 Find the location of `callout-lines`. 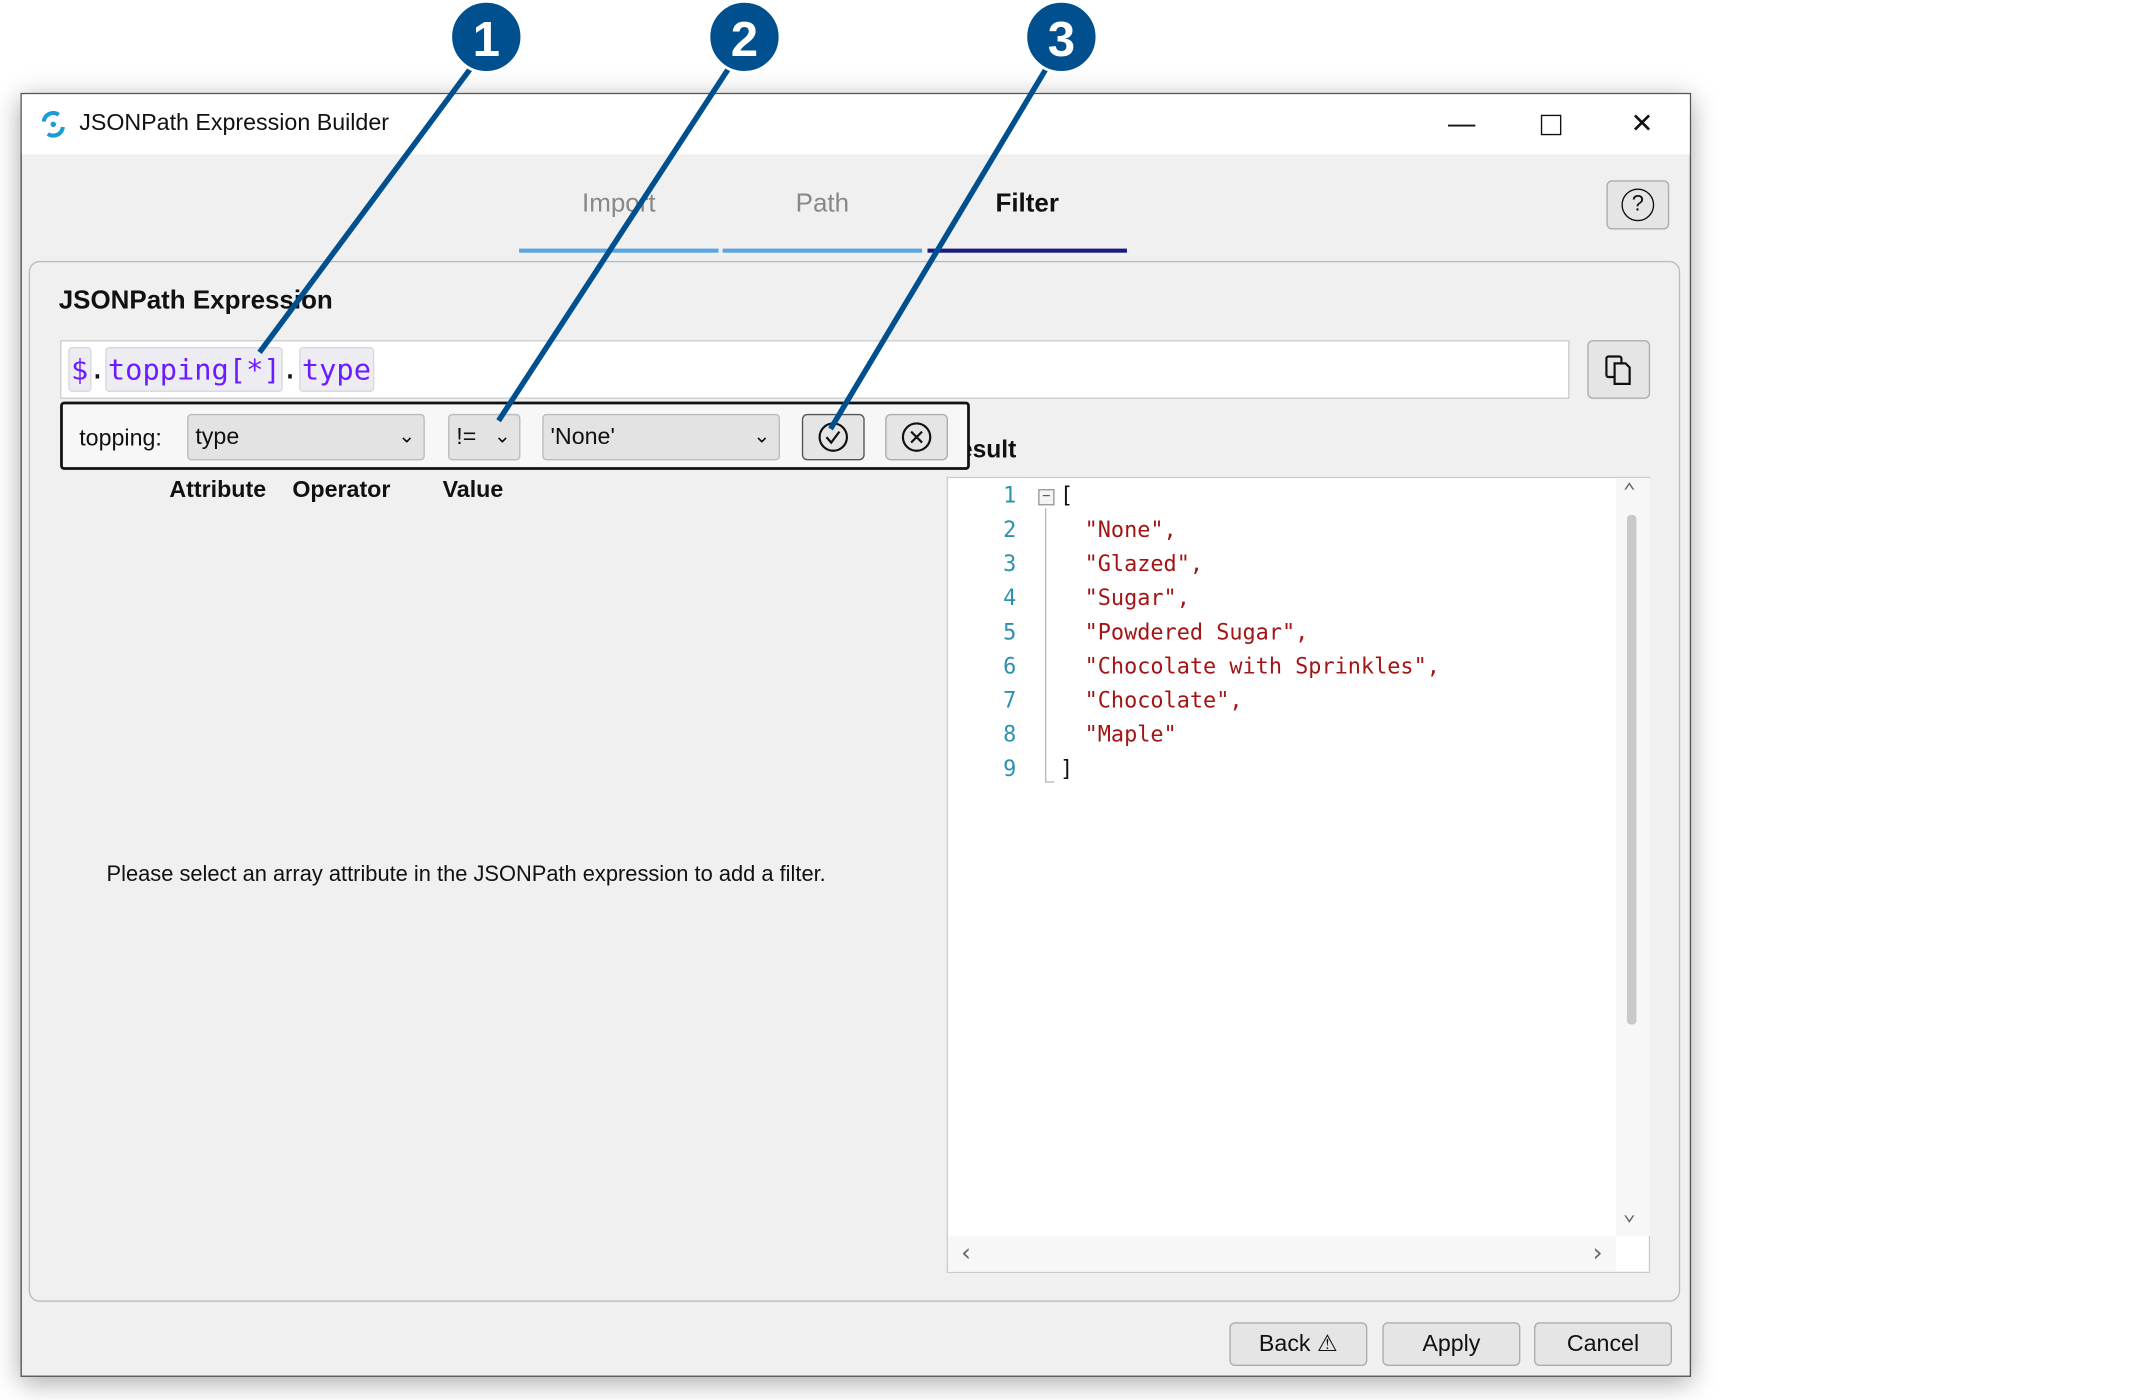

callout-lines is located at coordinates (657, 242).